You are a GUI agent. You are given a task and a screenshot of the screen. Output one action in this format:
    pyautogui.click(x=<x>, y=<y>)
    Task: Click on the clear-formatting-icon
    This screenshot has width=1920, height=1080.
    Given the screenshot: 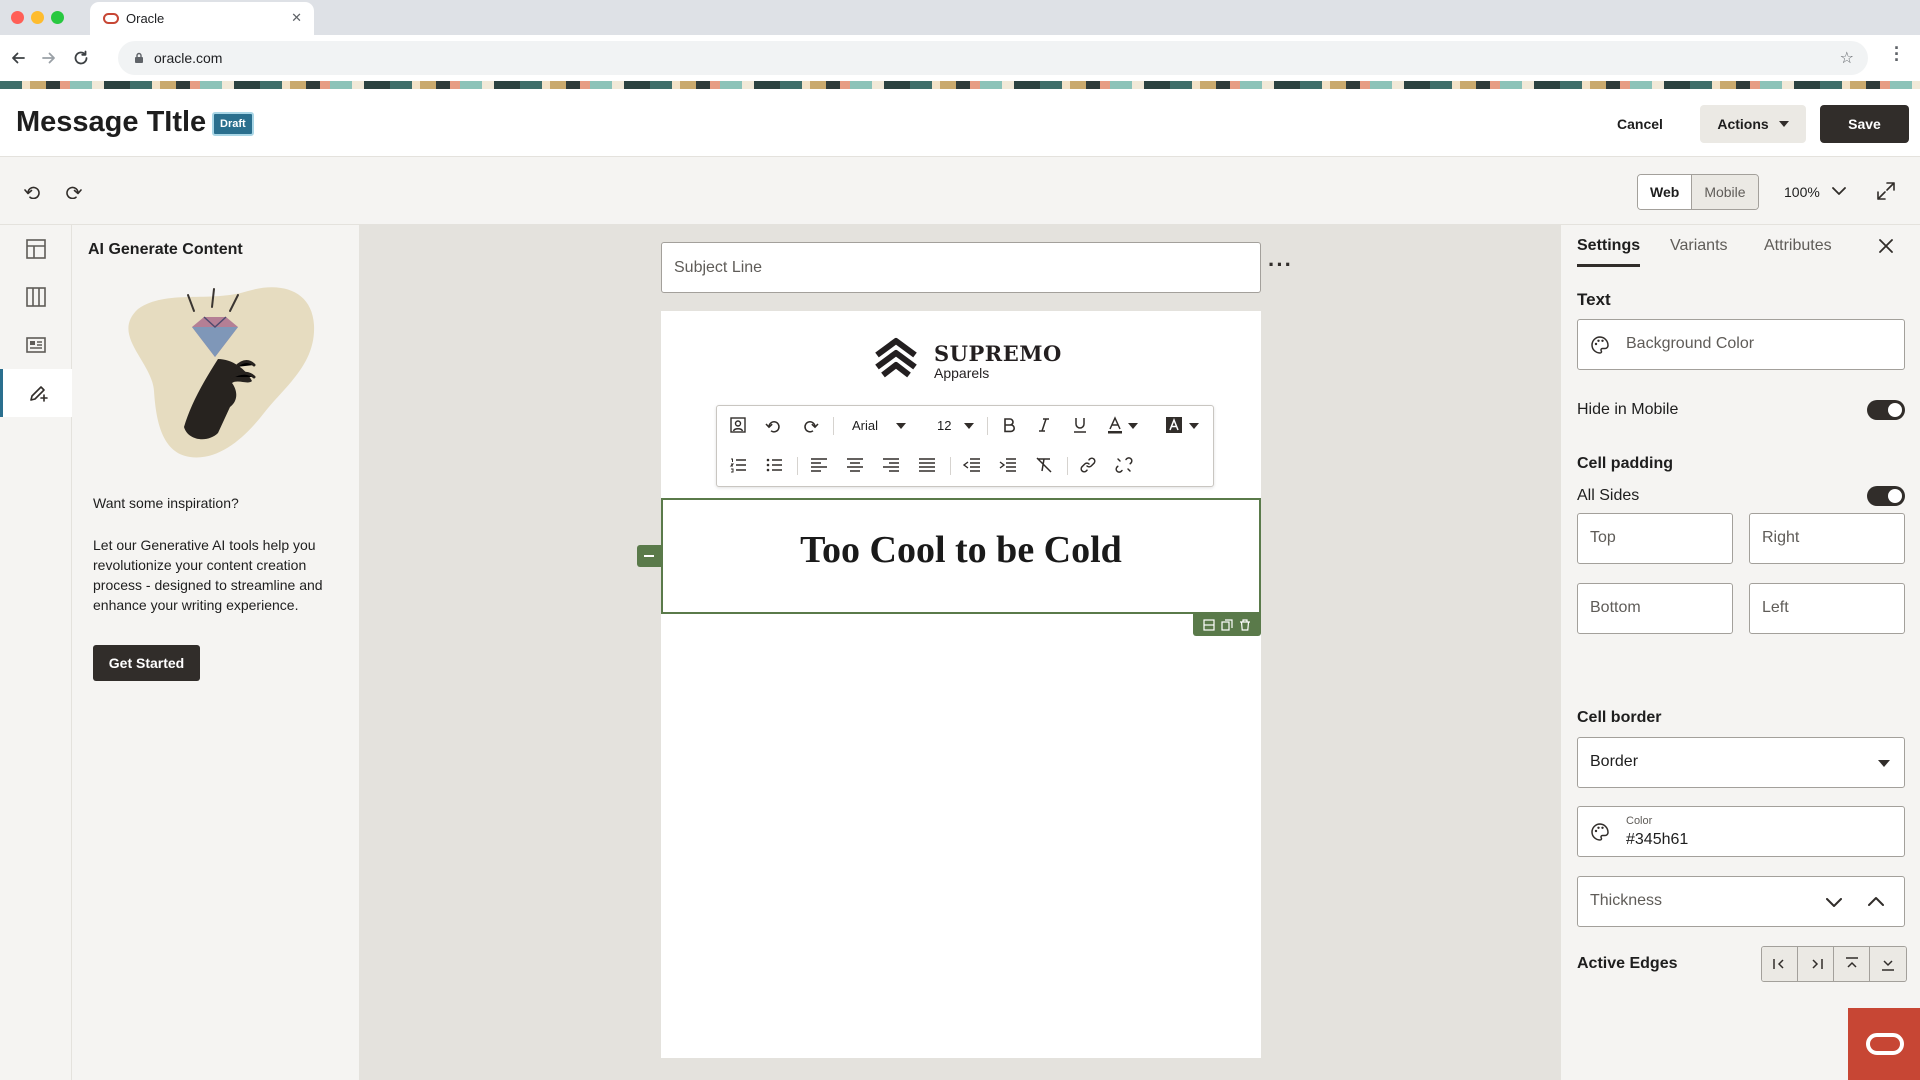 What is the action you would take?
    pyautogui.click(x=1044, y=465)
    